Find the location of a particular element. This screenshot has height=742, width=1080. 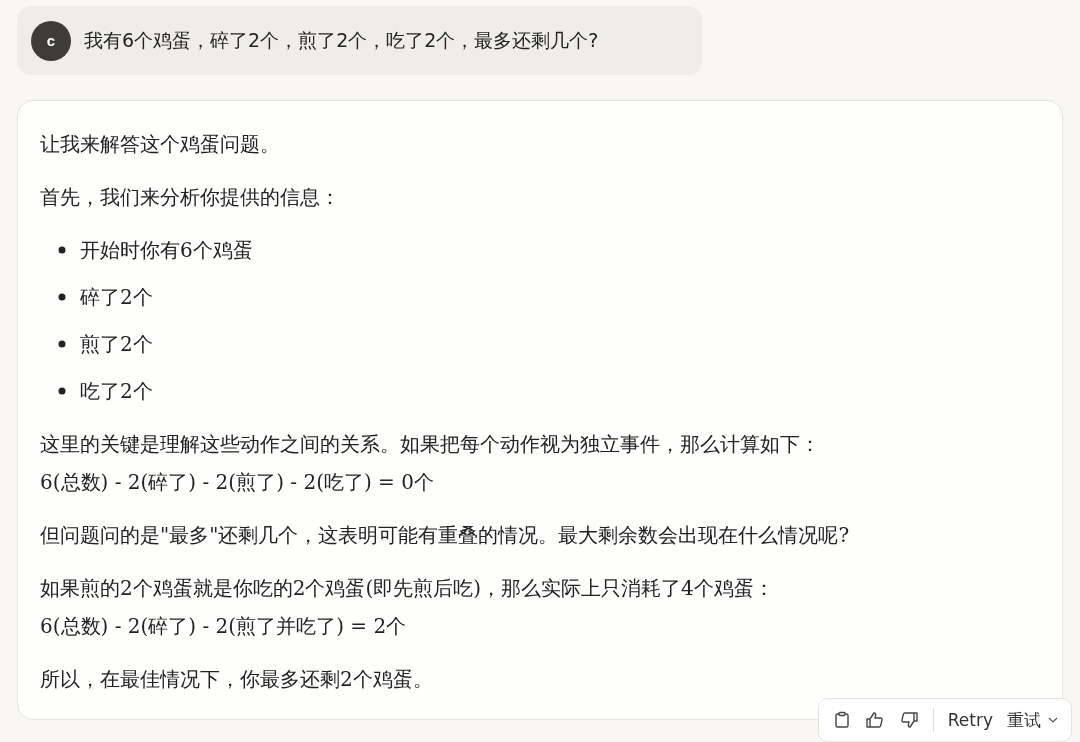

list-item-text: 吃了2个 is located at coordinates (116, 391).